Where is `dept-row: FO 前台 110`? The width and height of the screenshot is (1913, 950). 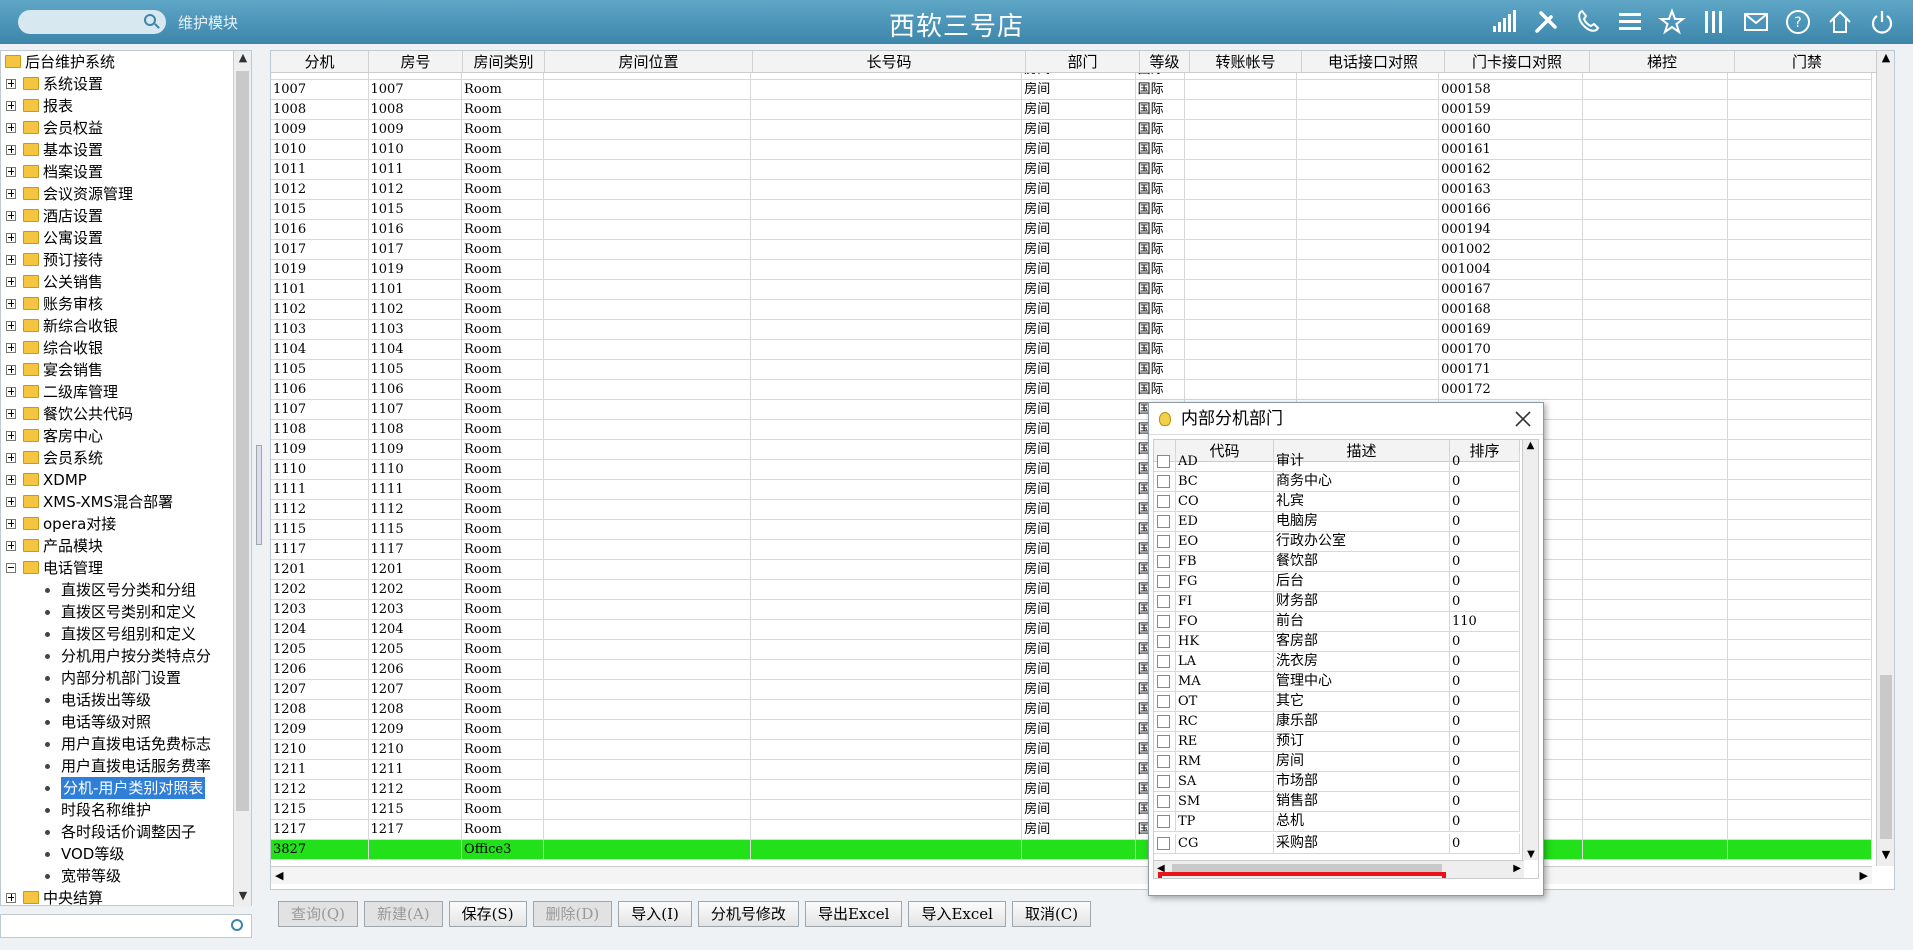
dept-row: FO 前台 110 is located at coordinates (1337, 622).